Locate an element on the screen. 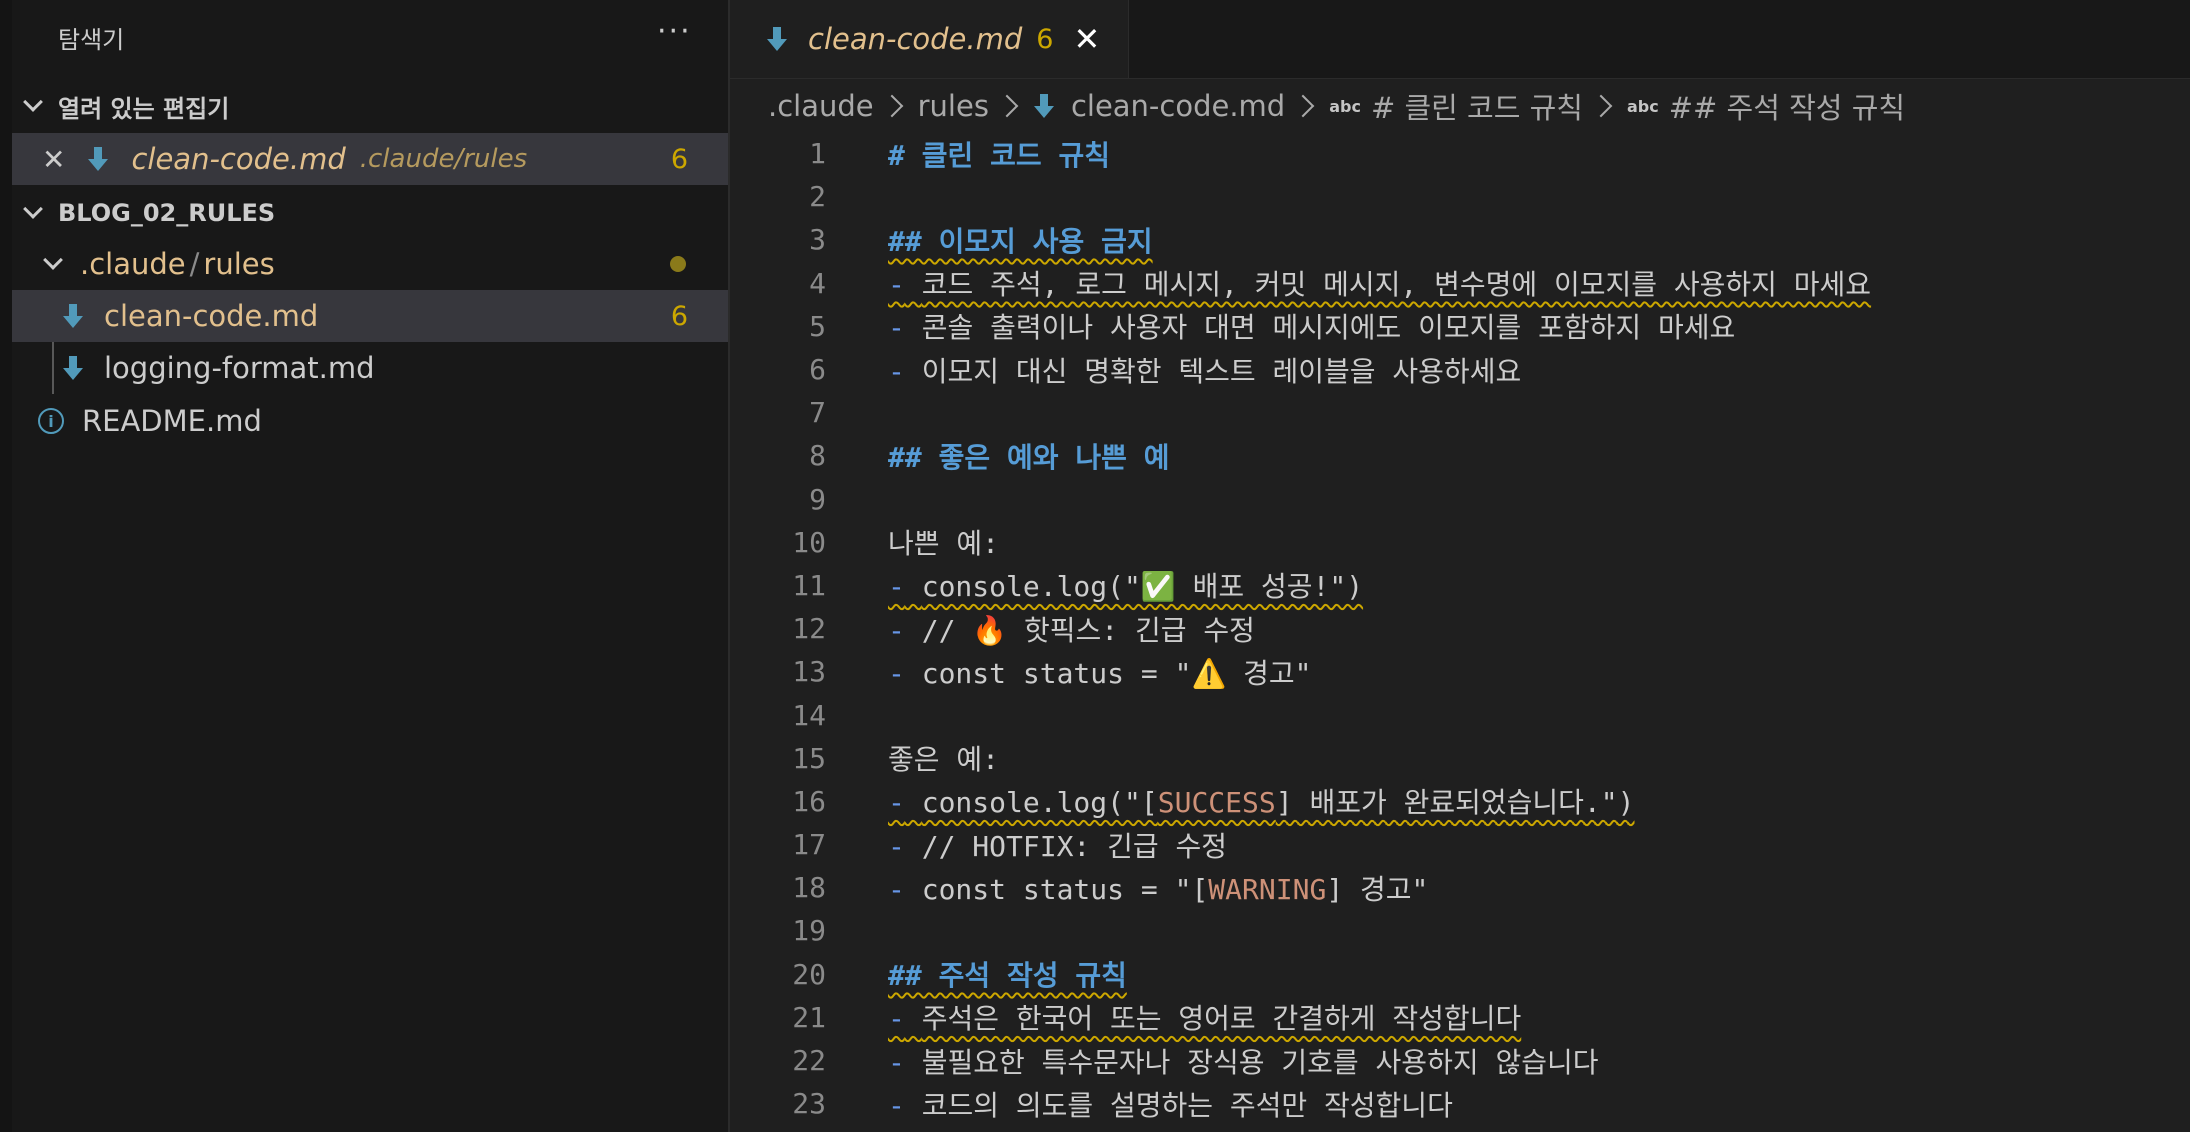 Image resolution: width=2190 pixels, height=1132 pixels. code-line: 13 - const status = "⚠️ 경고" is located at coordinates (1460, 671).